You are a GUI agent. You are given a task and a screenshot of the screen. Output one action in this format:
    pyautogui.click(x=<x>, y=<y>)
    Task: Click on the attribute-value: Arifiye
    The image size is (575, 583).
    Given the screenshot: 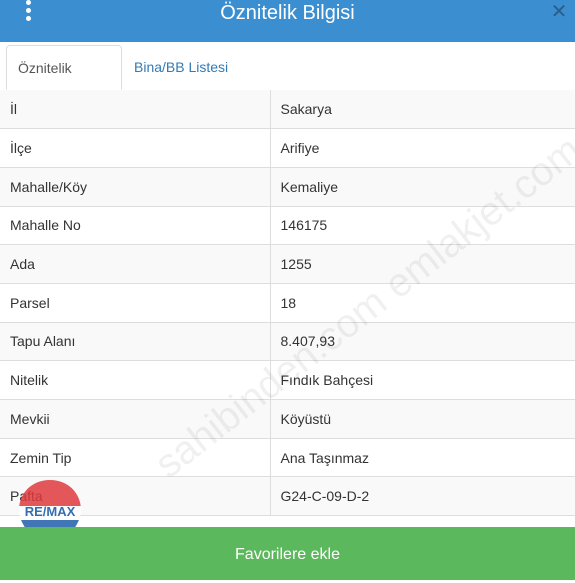 What is the action you would take?
    pyautogui.click(x=422, y=148)
    